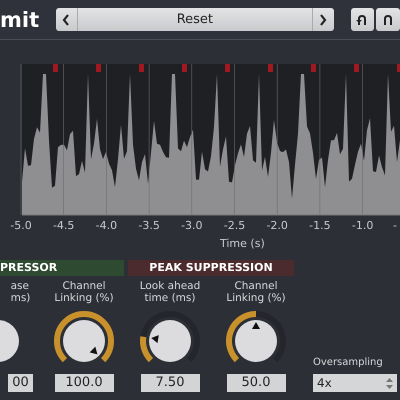 This screenshot has width=400, height=400. I want to click on value-field: 7.50, so click(170, 383).